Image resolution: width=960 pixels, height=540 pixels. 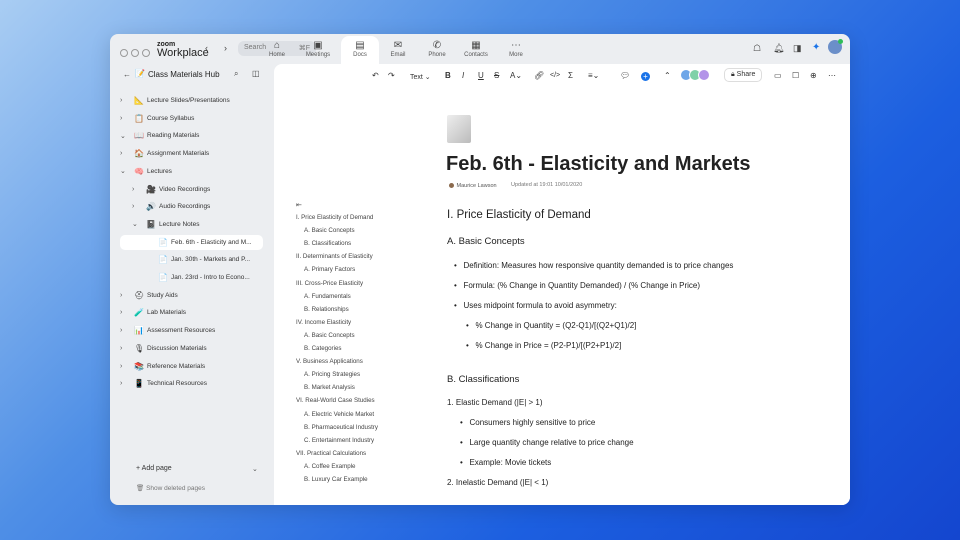 What do you see at coordinates (339, 440) in the screenshot?
I see `outline-item: C. Entertainment Industry` at bounding box center [339, 440].